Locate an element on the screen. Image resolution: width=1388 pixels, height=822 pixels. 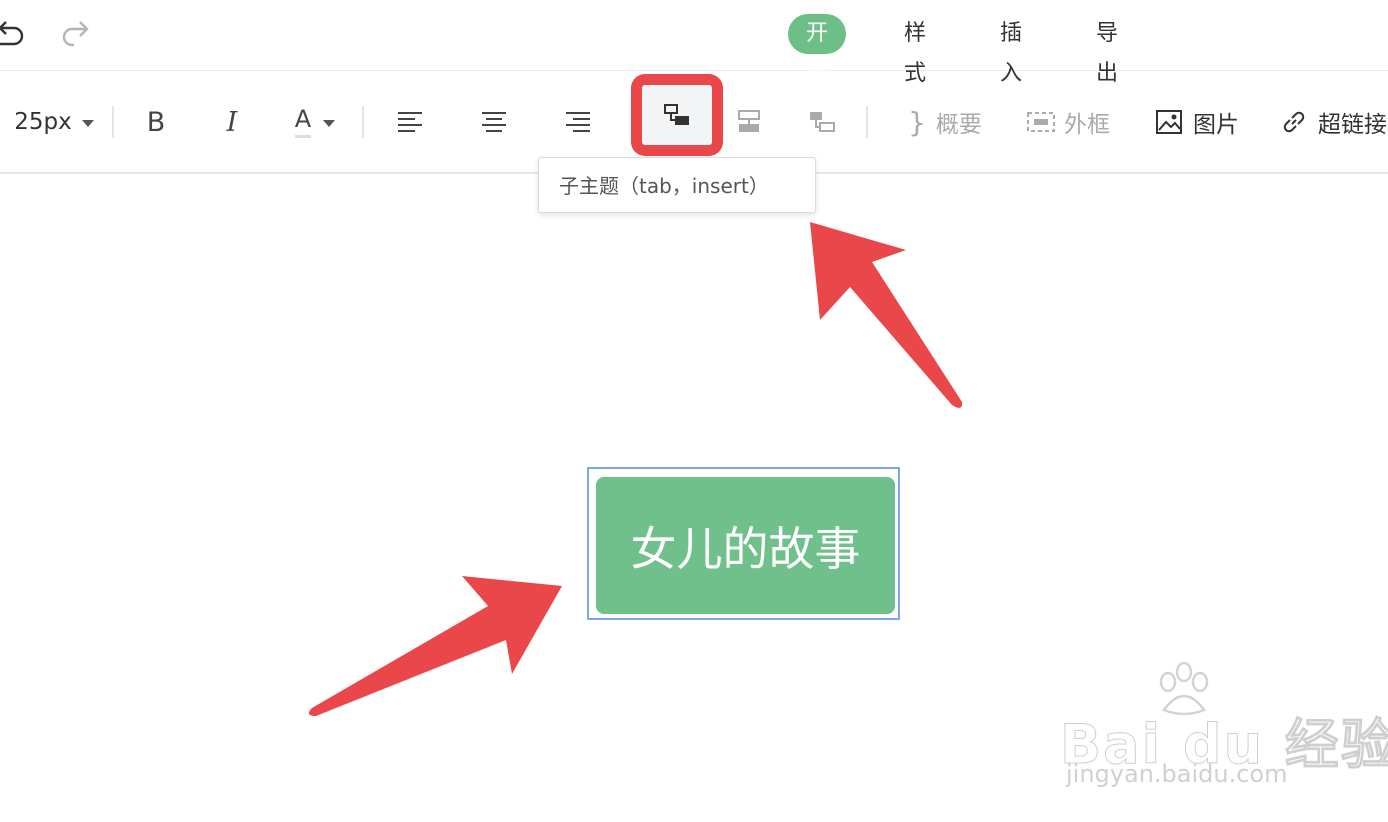
hyperlink-button: 超链接 is located at coordinates (1334, 122).